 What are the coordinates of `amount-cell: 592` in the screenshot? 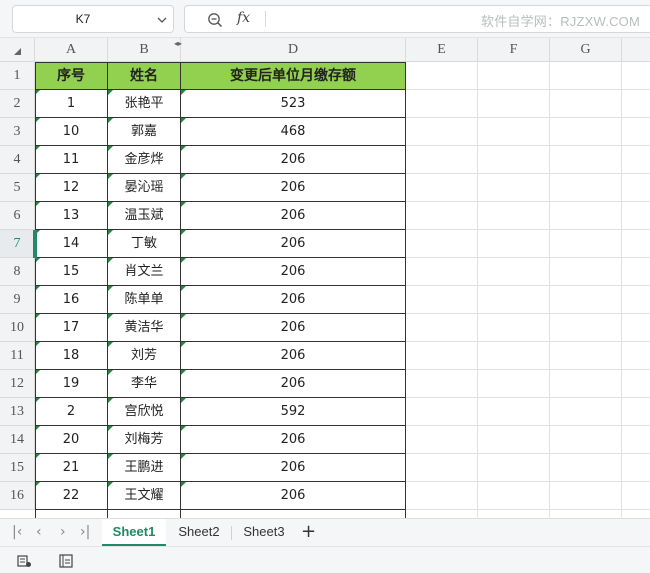 It's located at (293, 412).